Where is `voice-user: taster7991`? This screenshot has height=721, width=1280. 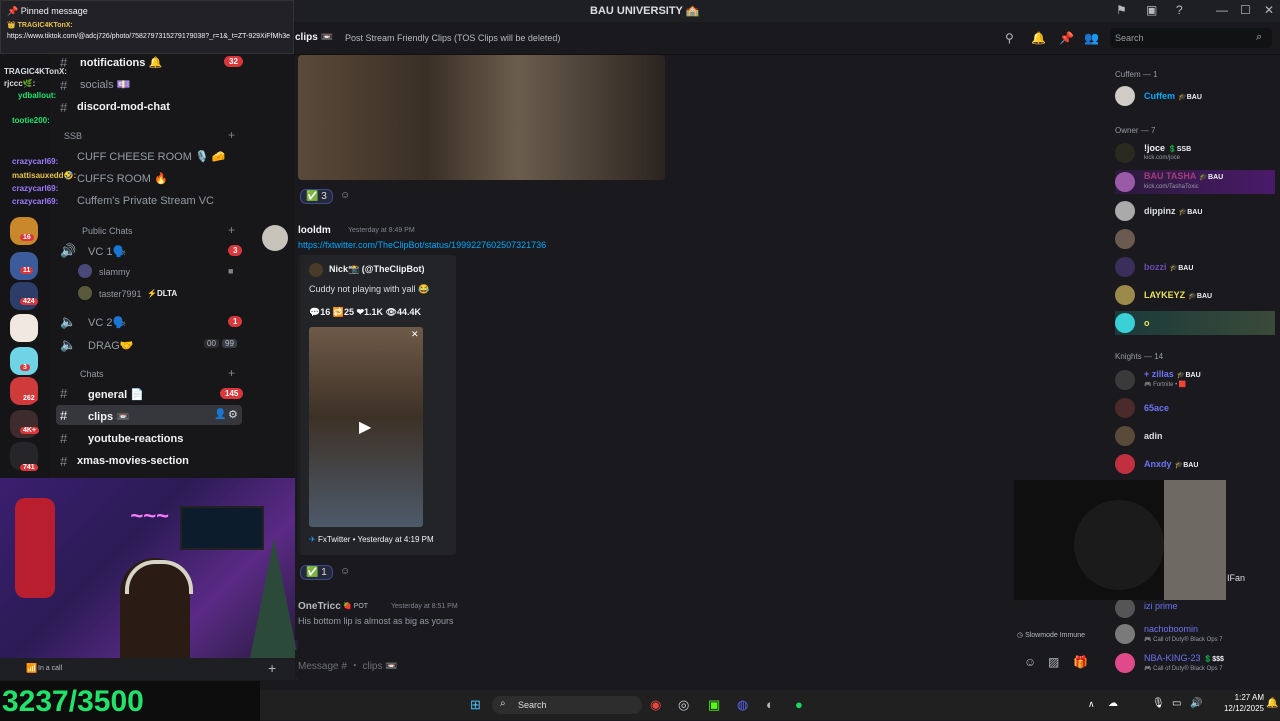
voice-user: taster7991 is located at coordinates (120, 294).